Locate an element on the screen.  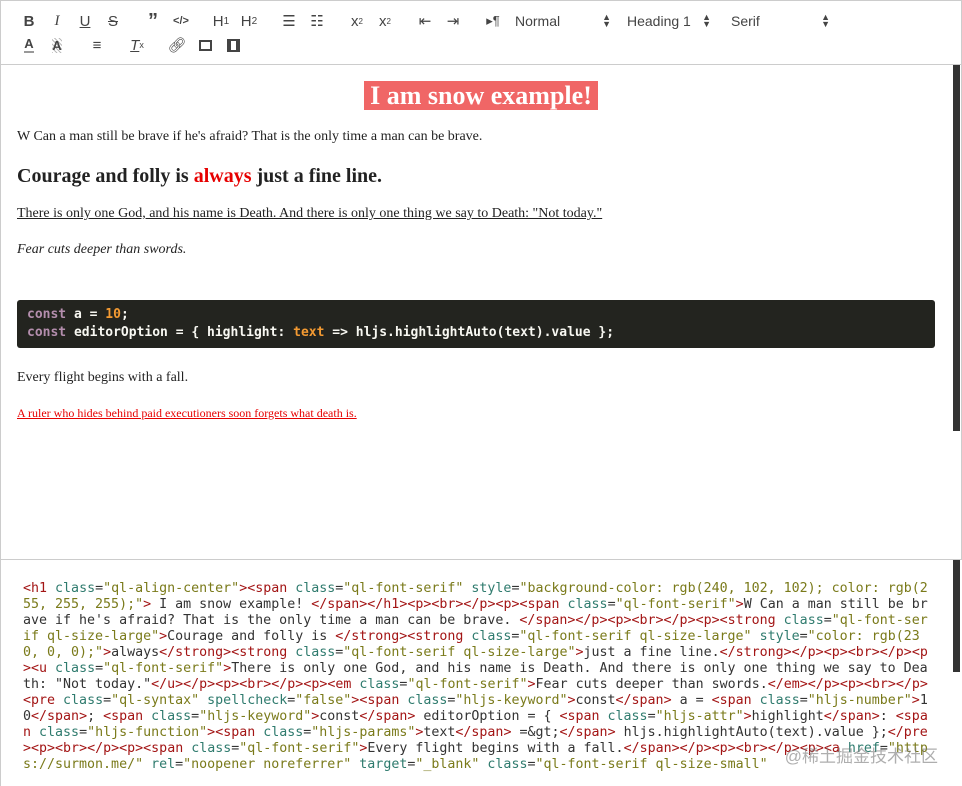
code-number: 10 is located at coordinates (113, 314).